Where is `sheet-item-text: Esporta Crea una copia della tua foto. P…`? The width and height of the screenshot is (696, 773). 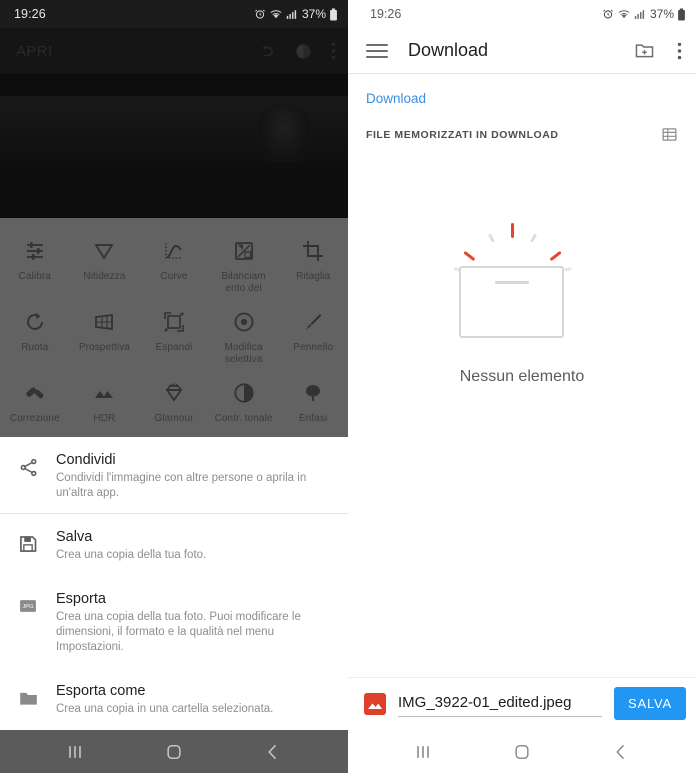 sheet-item-text: Esporta Crea una copia della tua foto. P… is located at coordinates (194, 622).